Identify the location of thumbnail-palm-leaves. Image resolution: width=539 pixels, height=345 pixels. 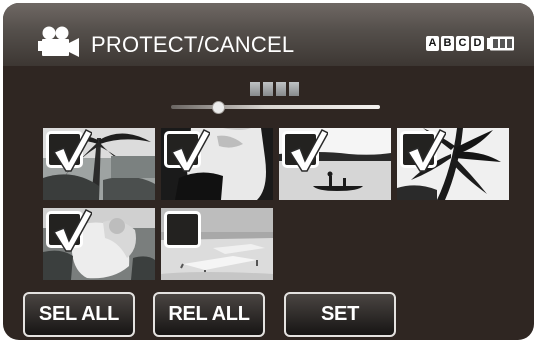
(453, 164).